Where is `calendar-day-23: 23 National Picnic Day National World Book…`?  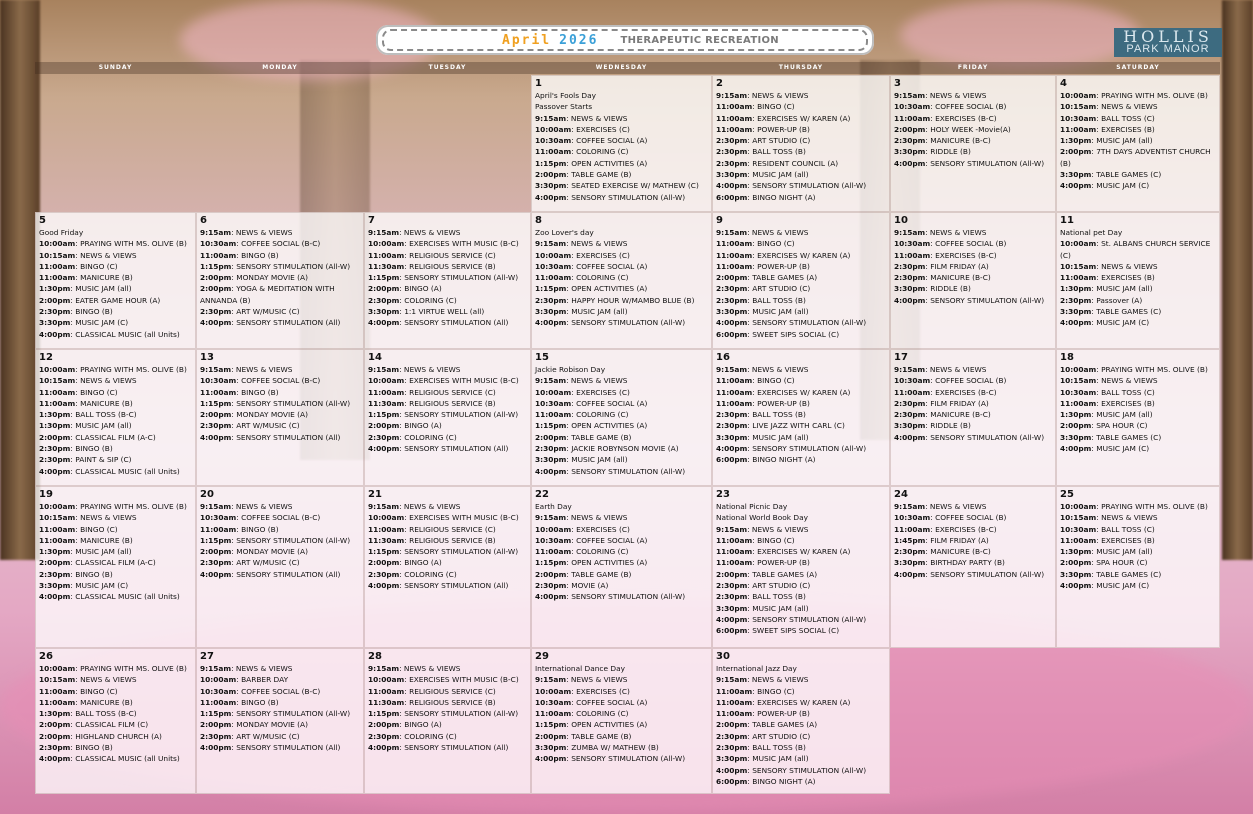 calendar-day-23: 23 National Picnic Day National World Book… is located at coordinates (801, 567).